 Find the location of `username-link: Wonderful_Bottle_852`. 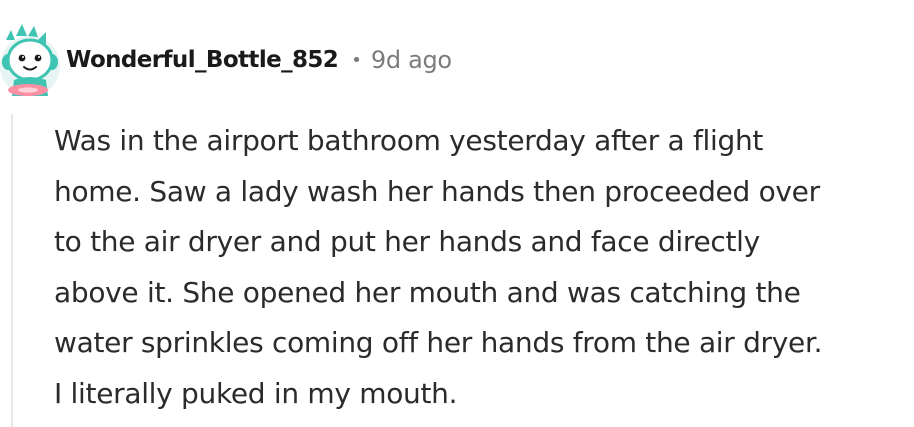

username-link: Wonderful_Bottle_852 is located at coordinates (202, 60).